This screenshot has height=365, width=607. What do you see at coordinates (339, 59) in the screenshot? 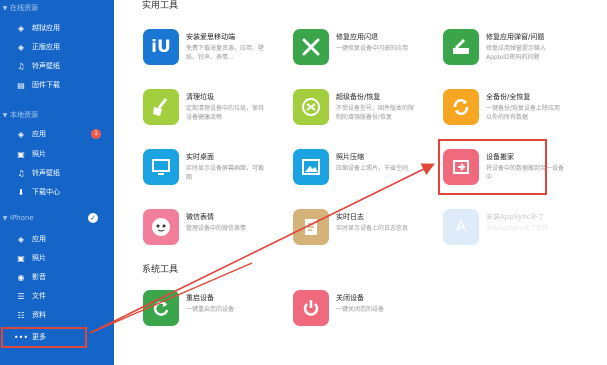
I see `tool-fix-crash: 修复应用闪退 一键修复设备中闪退的应用` at bounding box center [339, 59].